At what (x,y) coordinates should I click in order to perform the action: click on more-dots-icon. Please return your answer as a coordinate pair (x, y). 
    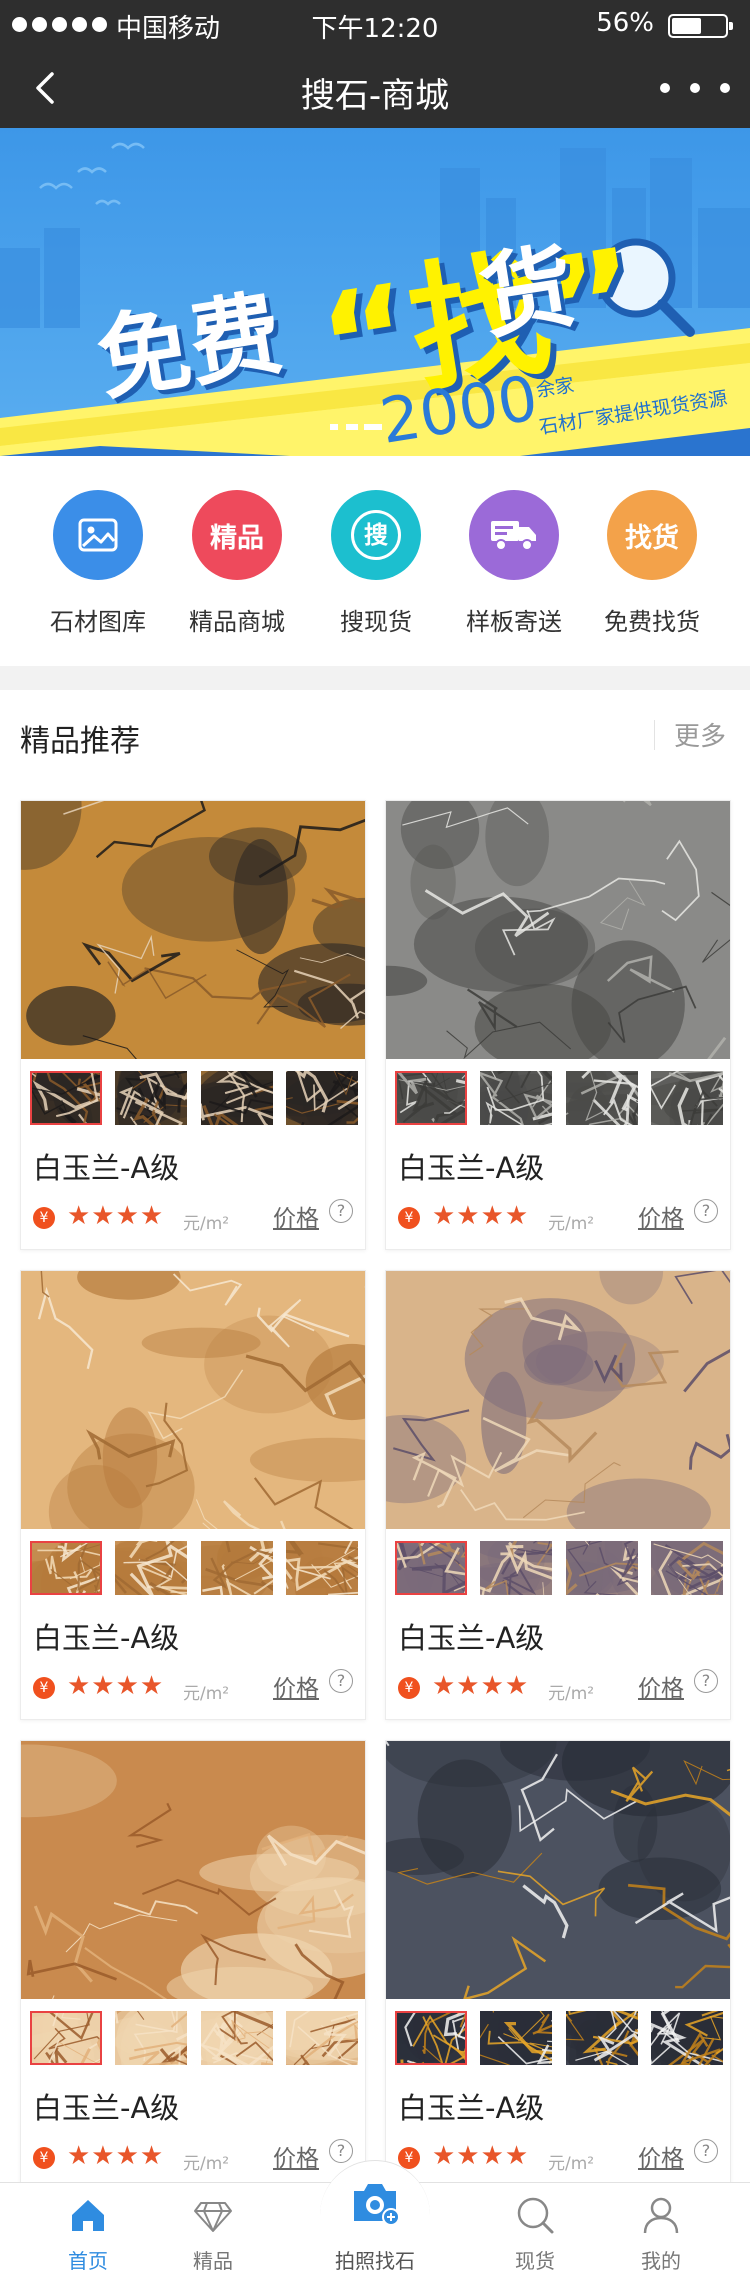
    Looking at the image, I should click on (695, 88).